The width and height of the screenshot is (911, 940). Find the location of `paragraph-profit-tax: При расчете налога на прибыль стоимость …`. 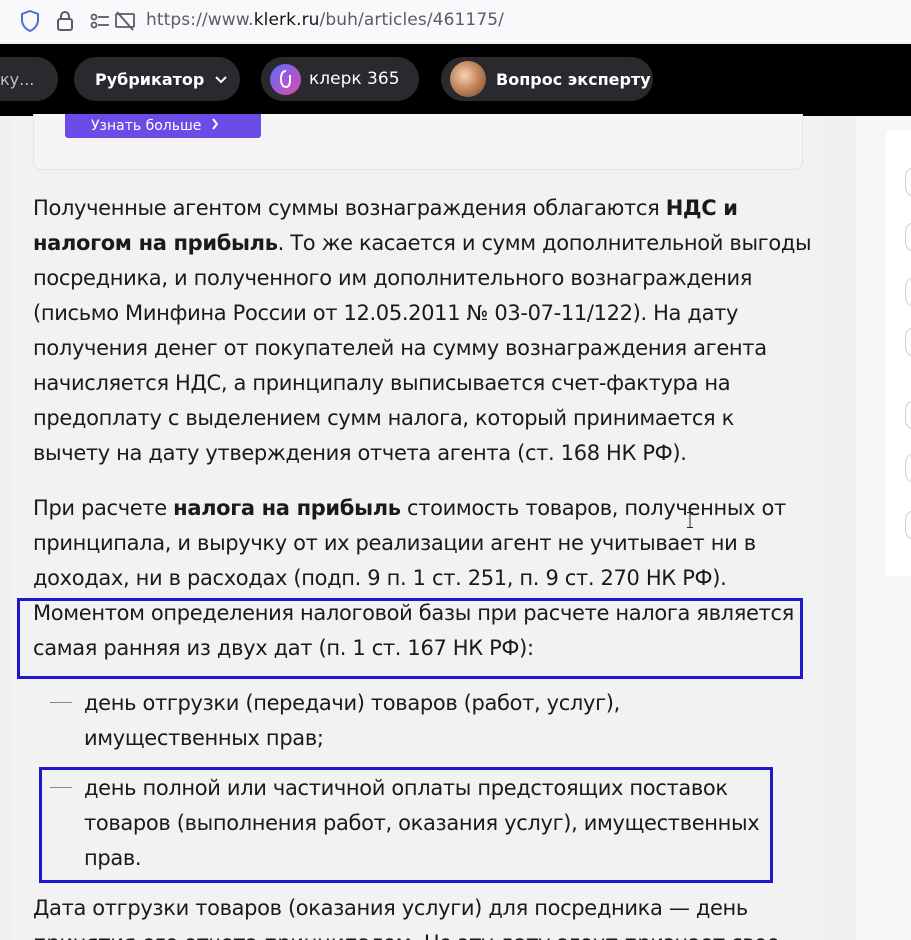

paragraph-profit-tax: При расчете налога на прибыль стоимость … is located at coordinates (423, 543).